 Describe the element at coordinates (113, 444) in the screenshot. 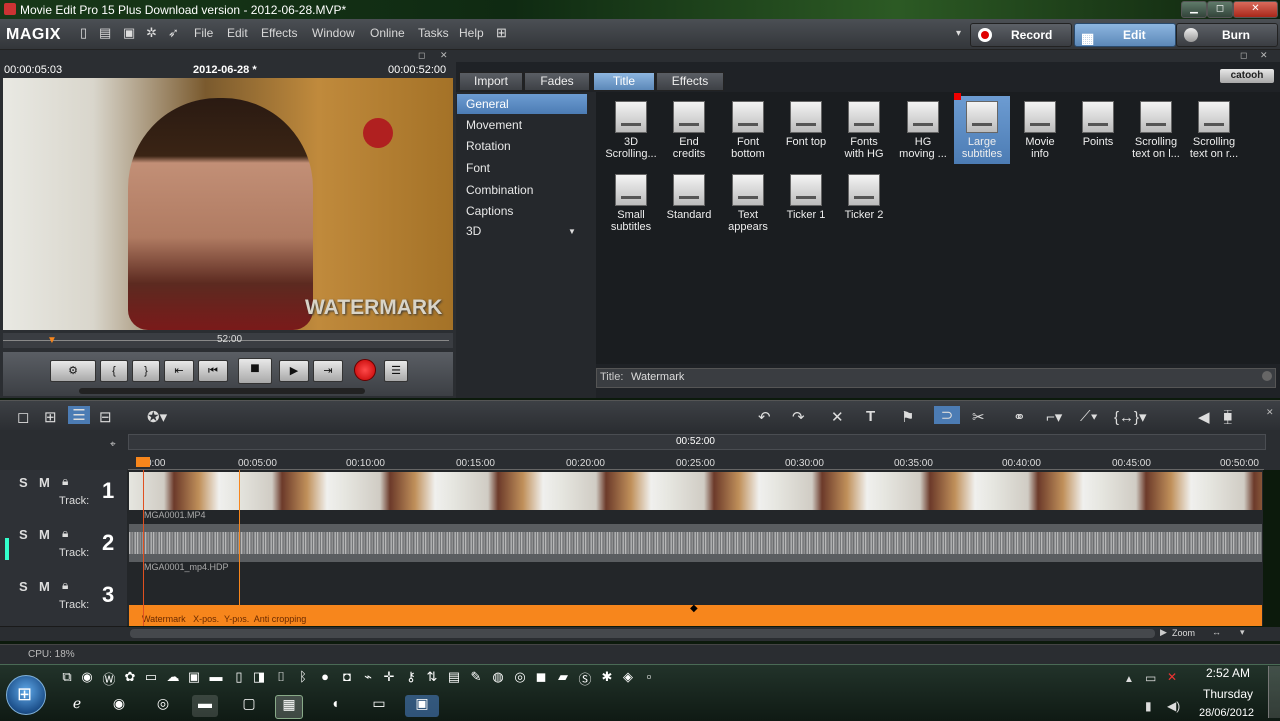

I see `pin-icon: ⌖` at that location.